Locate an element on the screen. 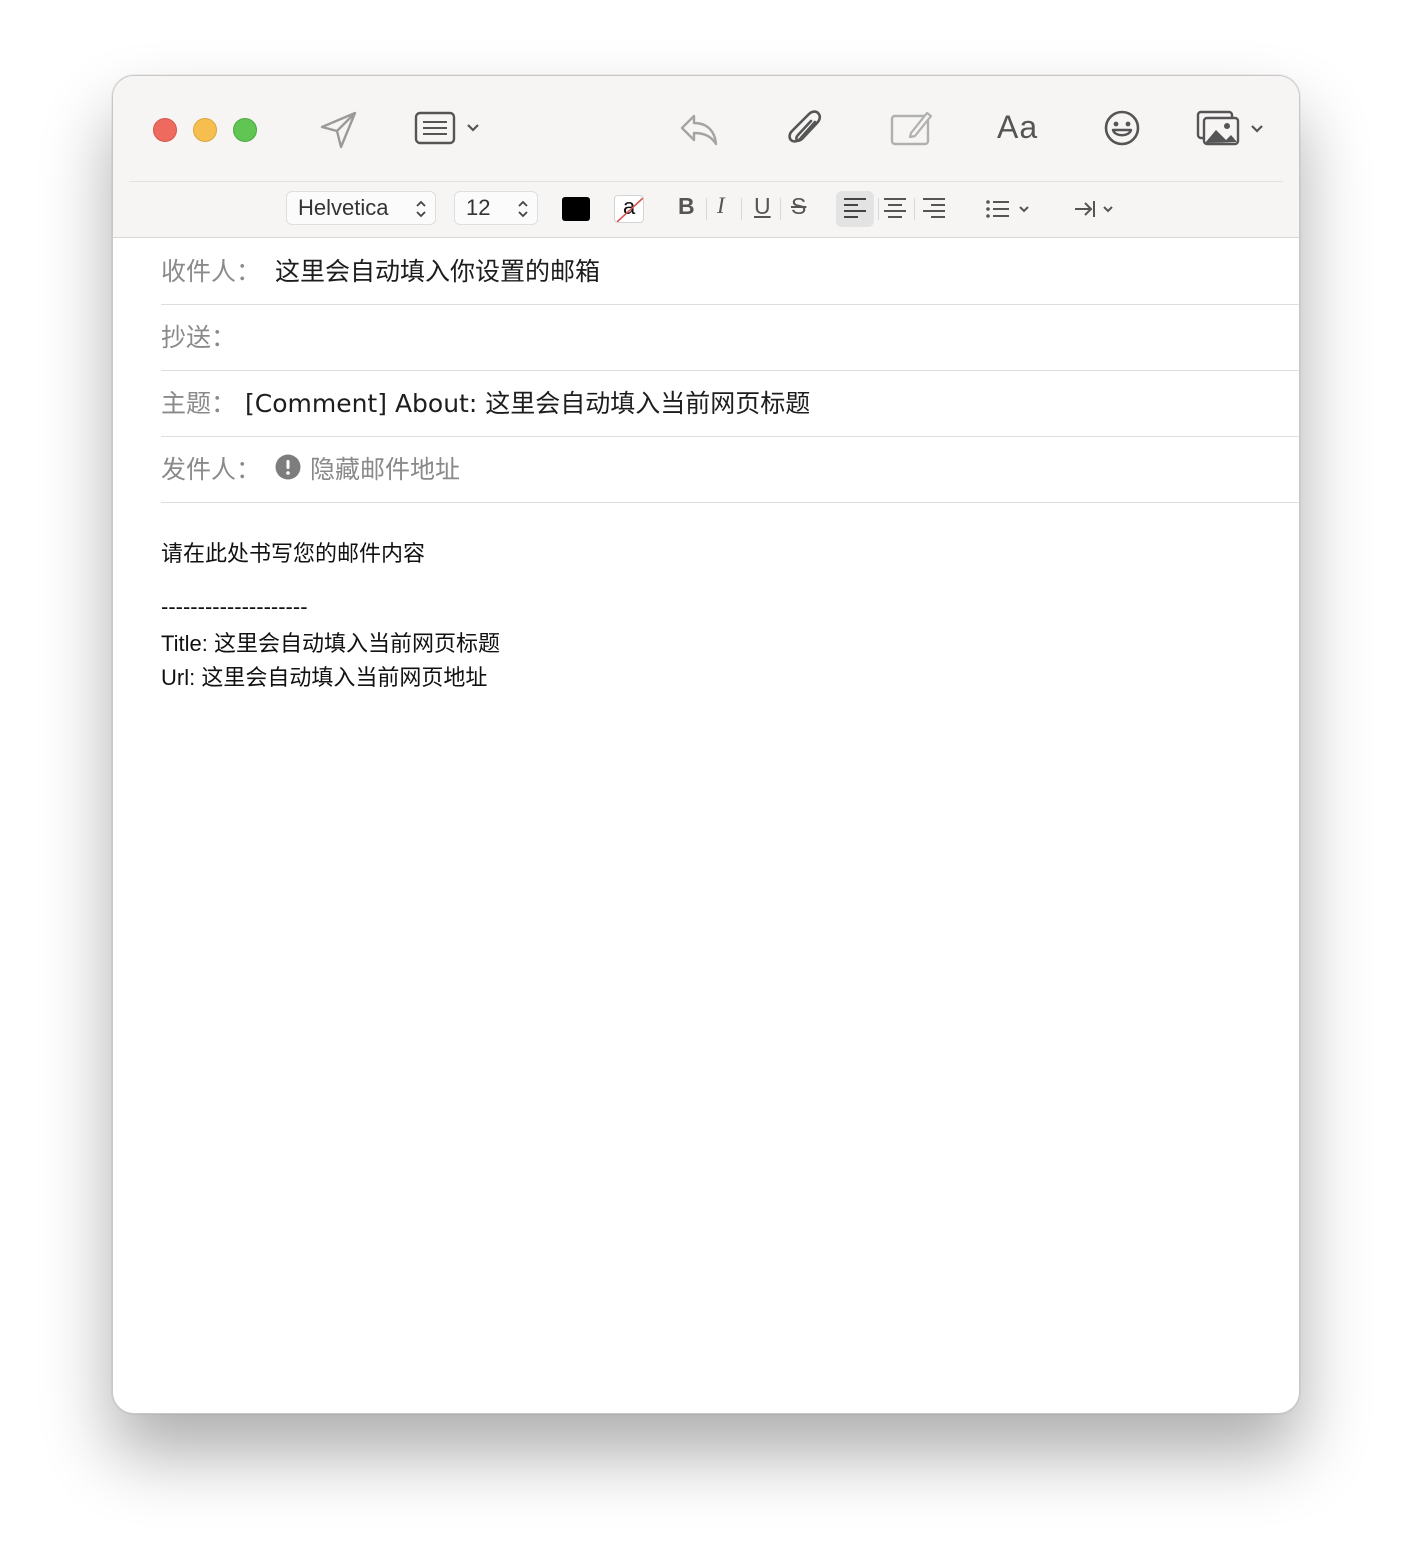 This screenshot has width=1410, height=1560. attachment-icon is located at coordinates (805, 130).